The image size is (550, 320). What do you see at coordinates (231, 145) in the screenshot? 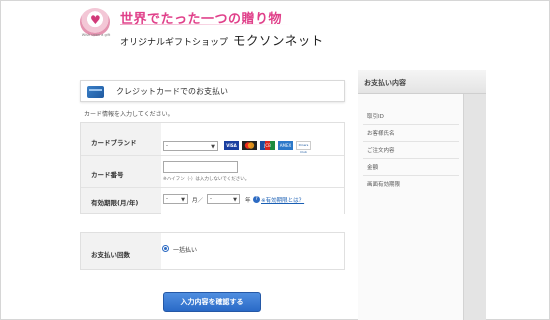
I see `visa-logo: VISA` at bounding box center [231, 145].